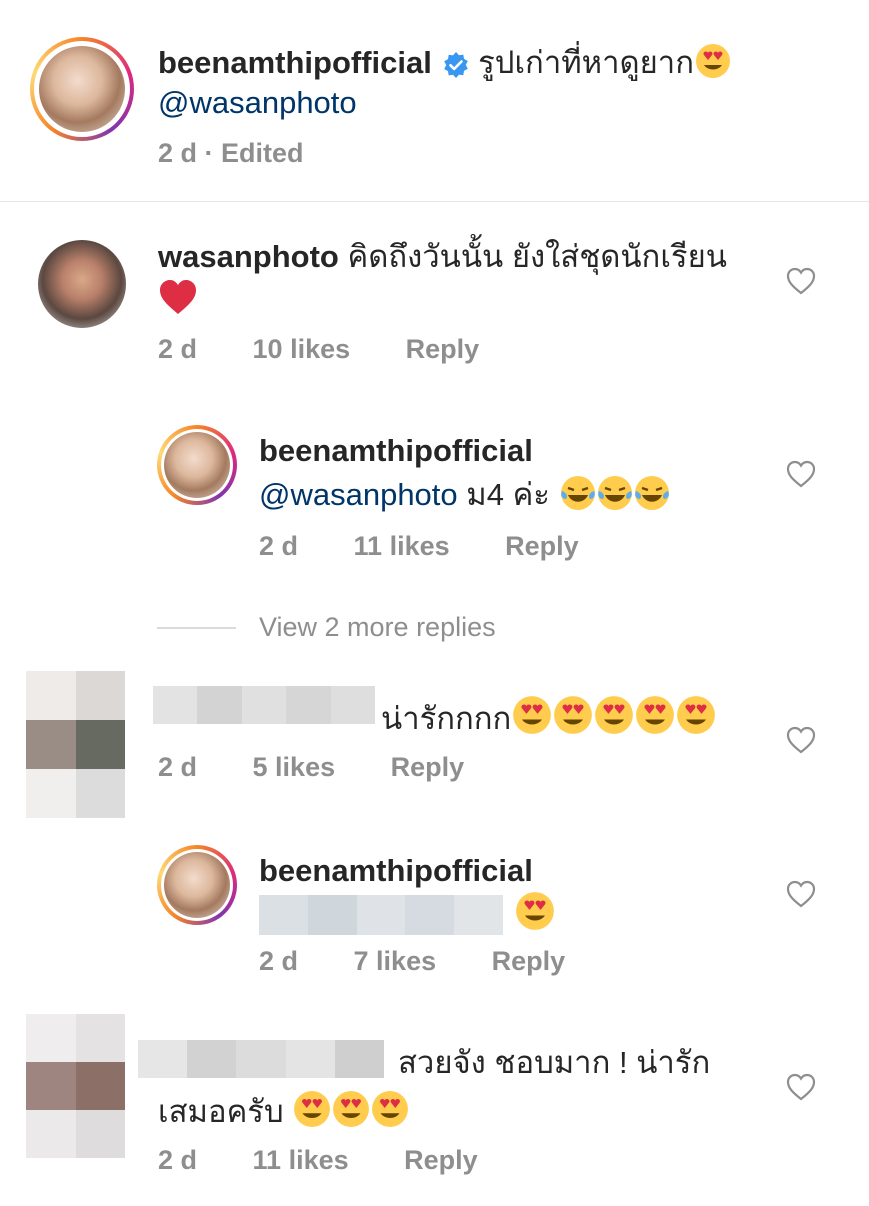 The width and height of the screenshot is (869, 1206). I want to click on comment-meta: 2 d 11 likes Reply, so click(318, 1160).